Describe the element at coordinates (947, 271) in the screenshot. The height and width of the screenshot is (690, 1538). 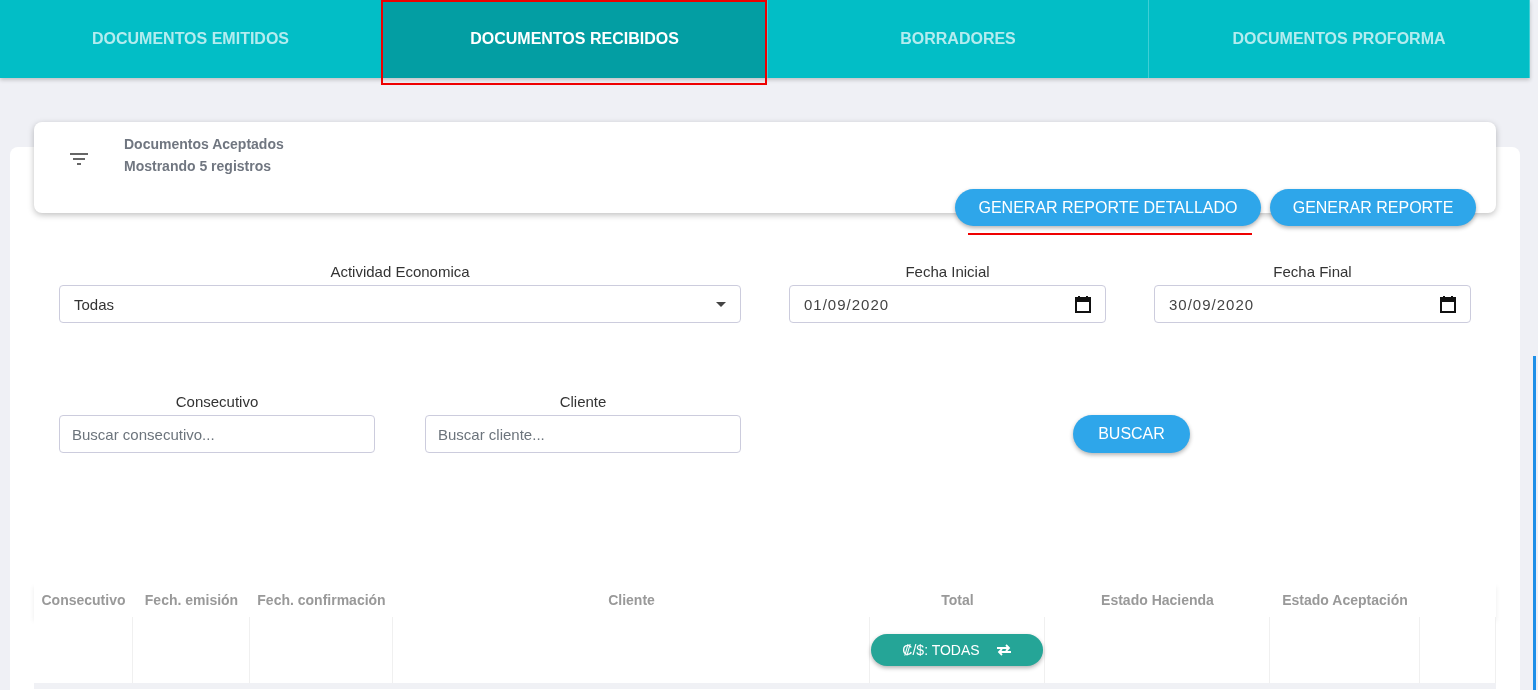
I see `field-label: Fecha Inicial` at that location.